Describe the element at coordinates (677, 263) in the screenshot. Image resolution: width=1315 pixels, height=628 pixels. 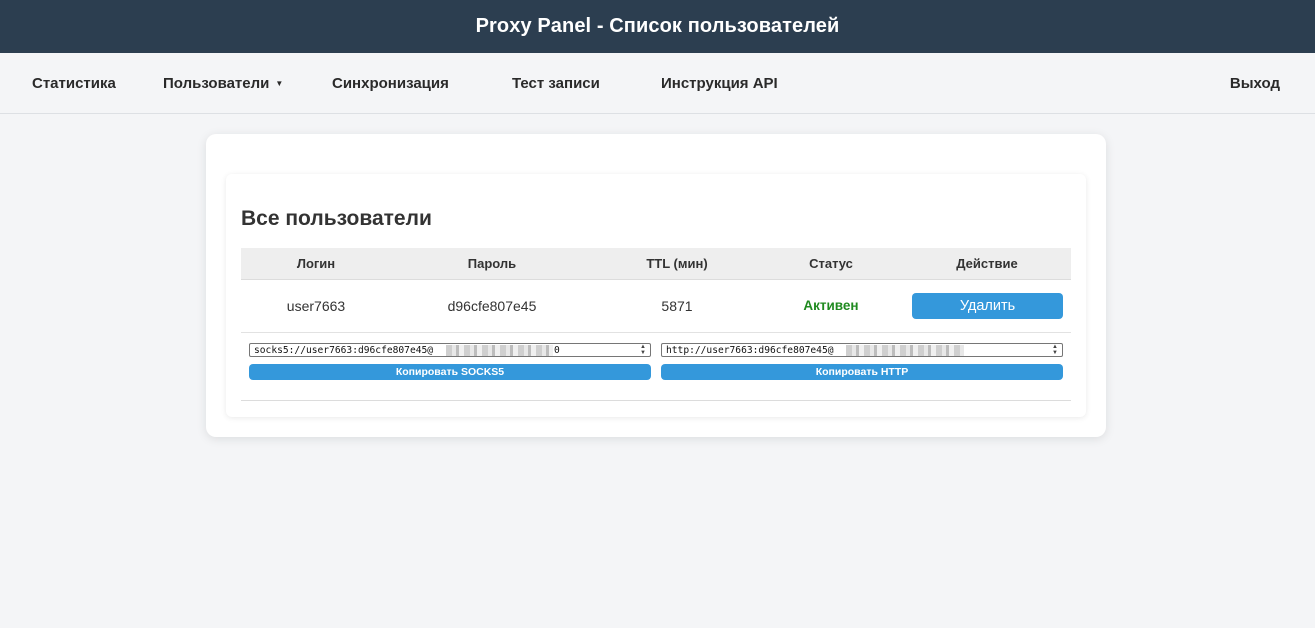
I see `col-ttl: TTL (мин)` at that location.